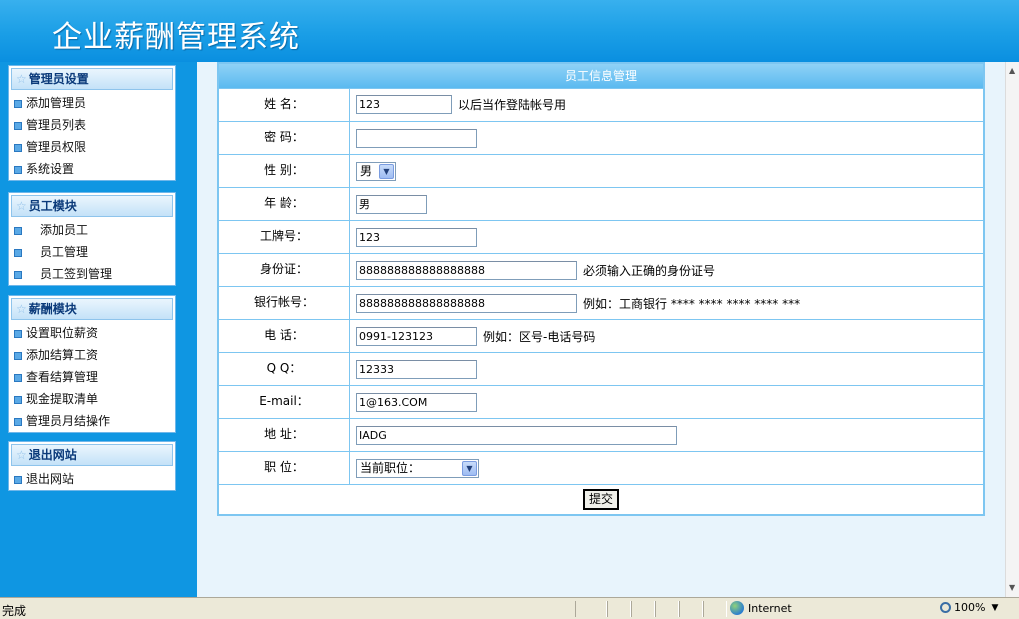 This screenshot has height=619, width=1019. Describe the element at coordinates (50, 169) in the screenshot. I see `sidebar-item-label: 系统设置` at that location.